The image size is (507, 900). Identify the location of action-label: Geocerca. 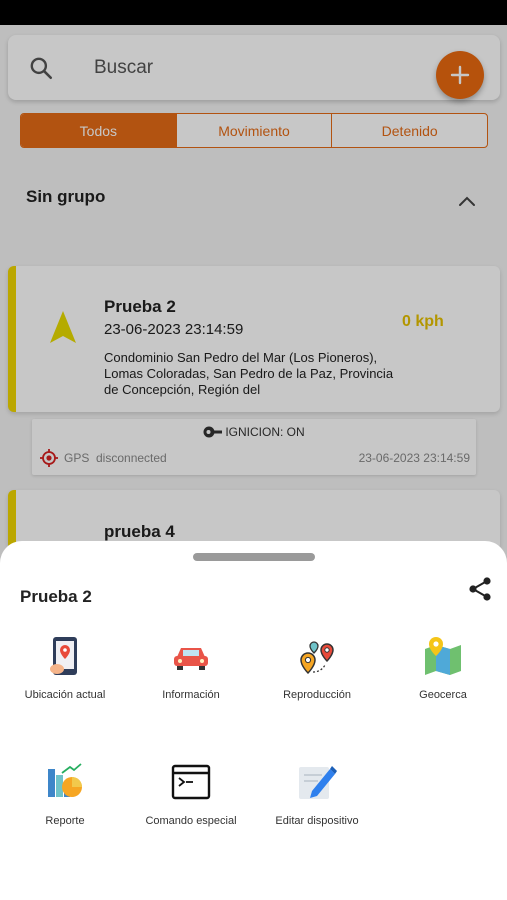
(443, 695).